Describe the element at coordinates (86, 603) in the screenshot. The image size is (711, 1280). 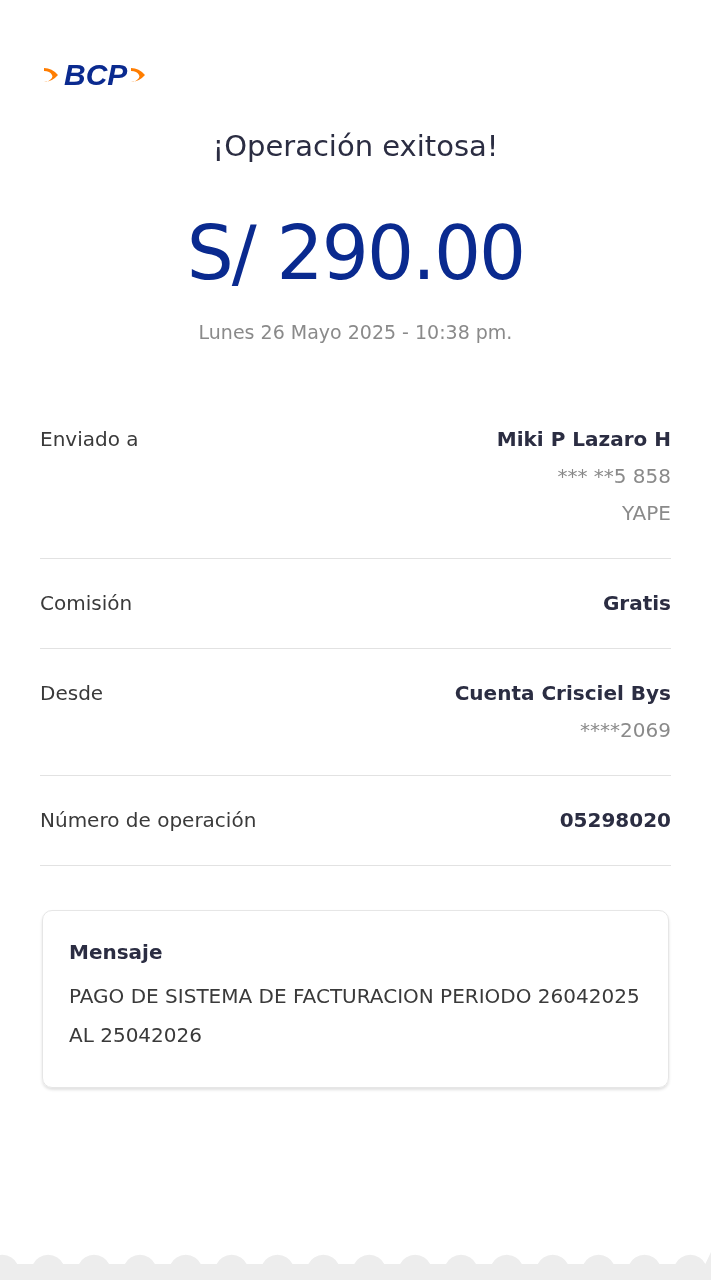
I see `detail-label: Comisión` at that location.